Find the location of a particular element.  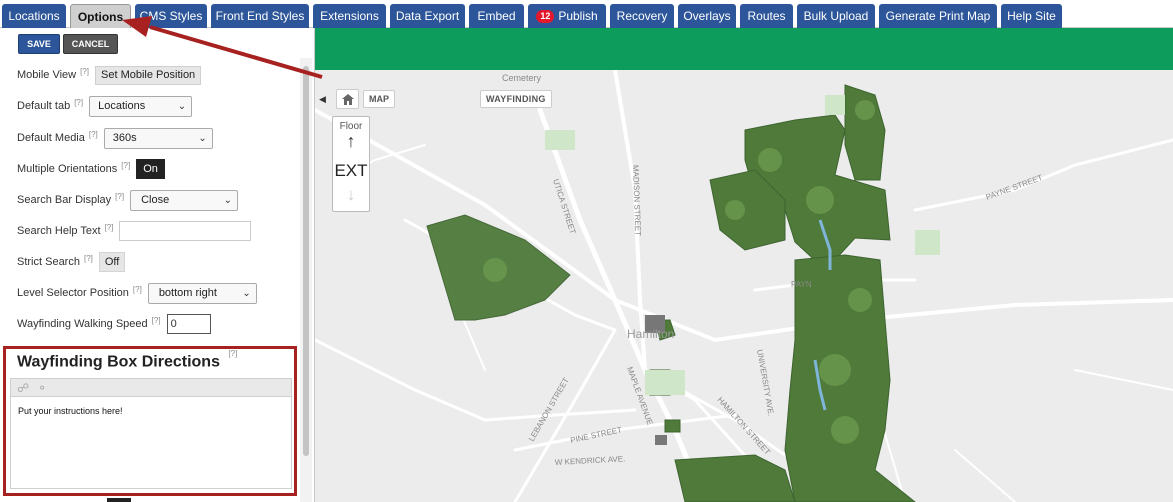

tab-cms-styles: CMS Styles is located at coordinates (171, 16).